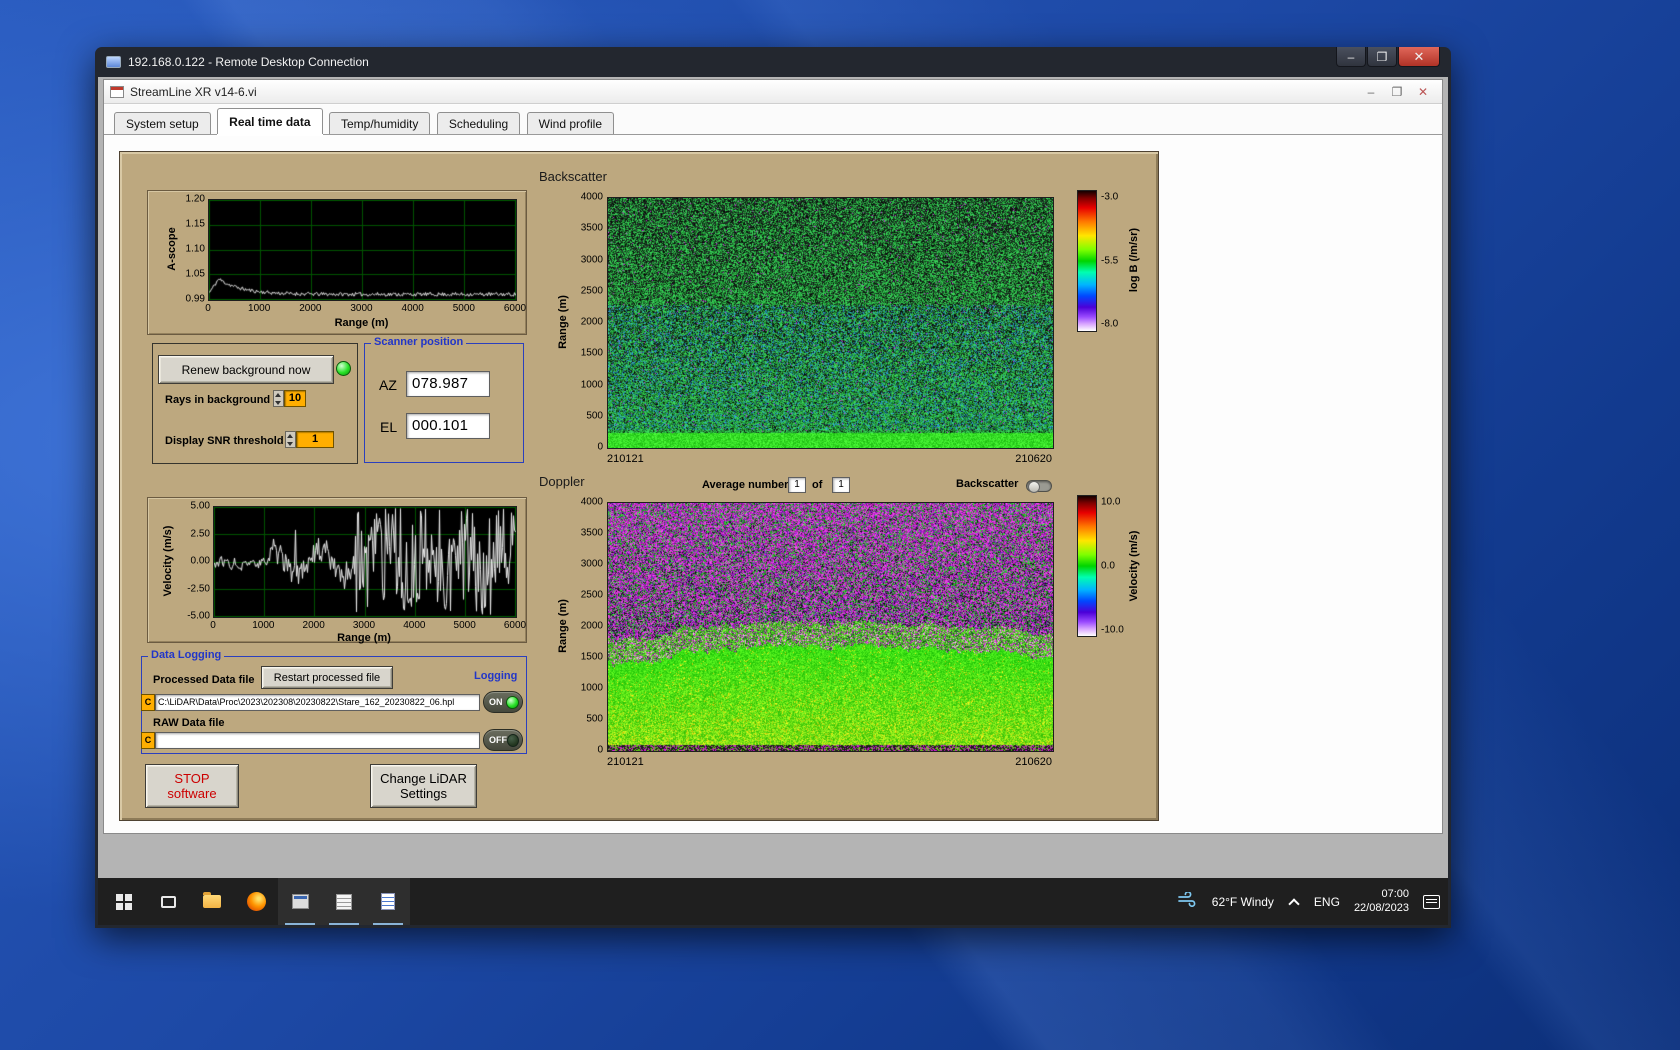  I want to click on doppler-time-start: 210121, so click(625, 762).